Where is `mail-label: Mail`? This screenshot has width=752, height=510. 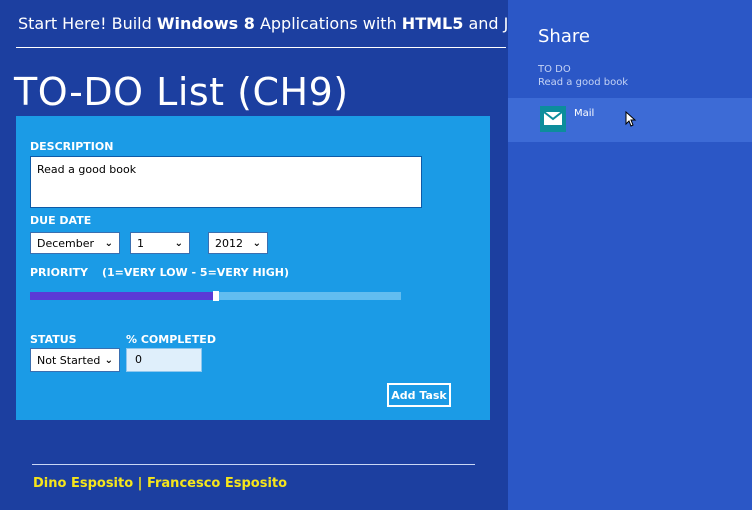 mail-label: Mail is located at coordinates (584, 113).